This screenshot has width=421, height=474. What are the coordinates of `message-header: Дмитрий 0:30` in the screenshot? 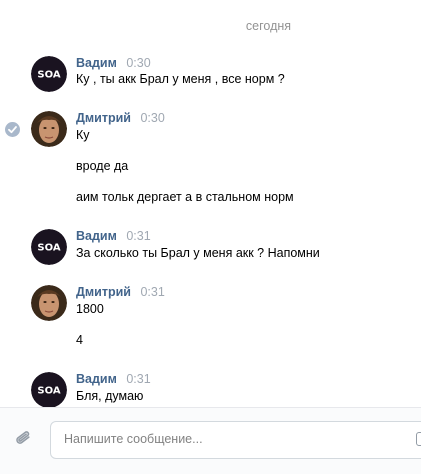 It's located at (120, 118).